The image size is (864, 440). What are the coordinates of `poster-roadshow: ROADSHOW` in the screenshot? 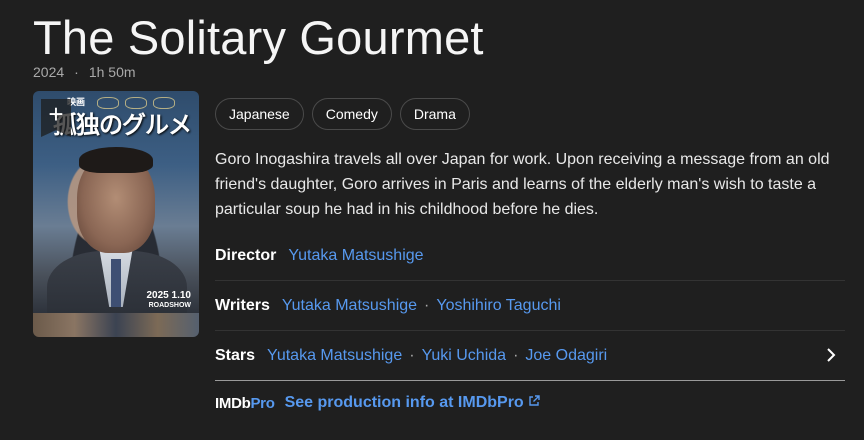 It's located at (169, 305).